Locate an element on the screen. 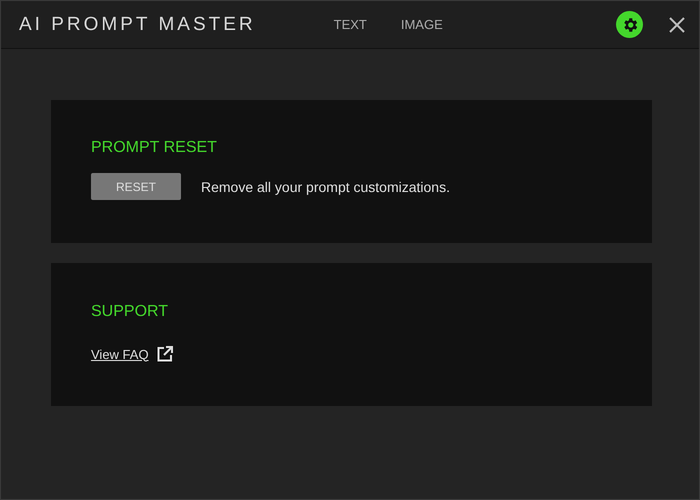  settings-icon is located at coordinates (629, 24).